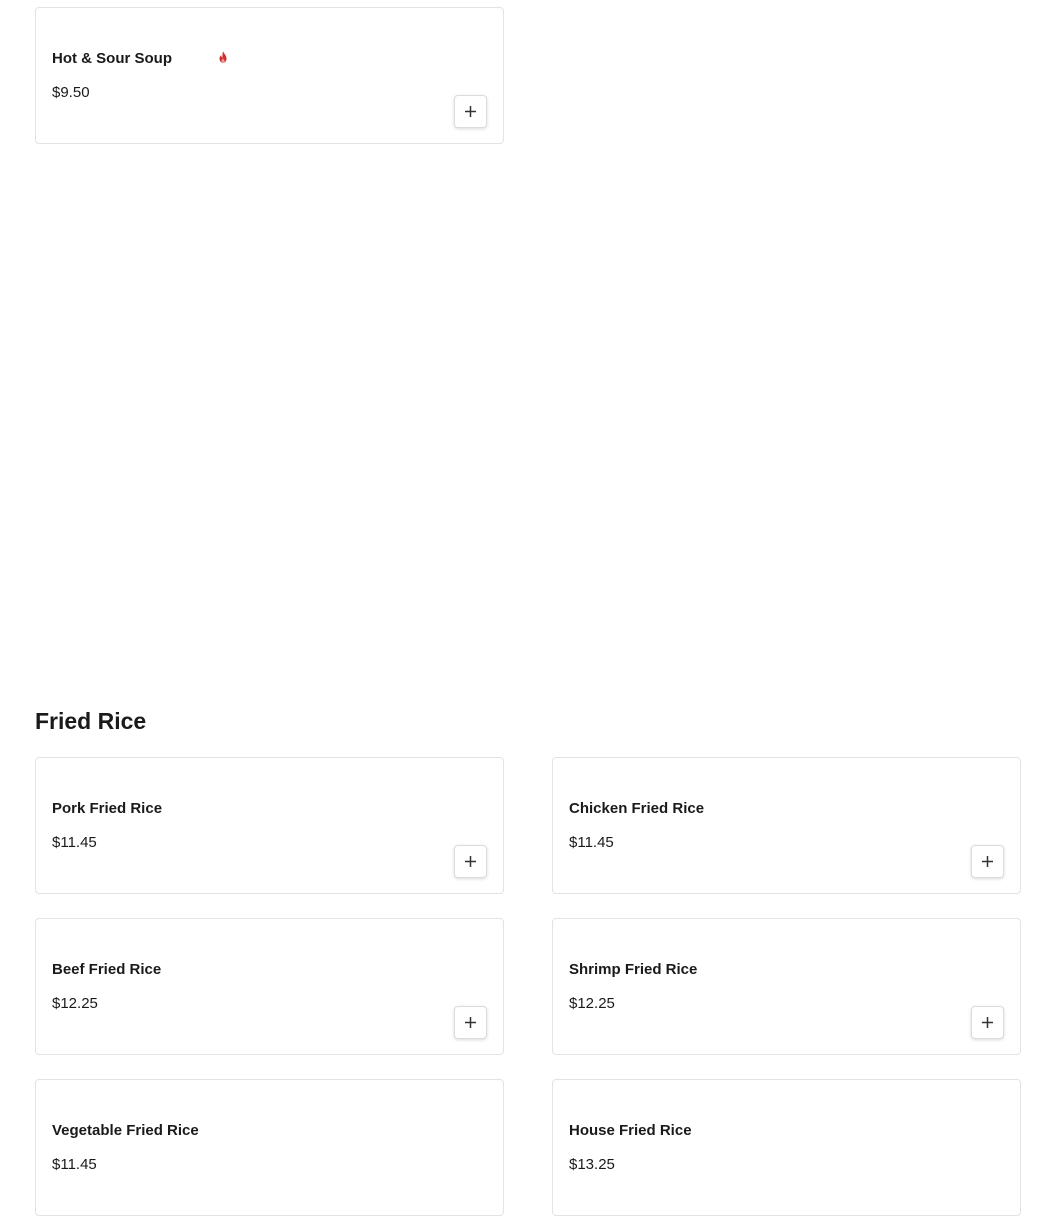  I want to click on menu-item-name: Pork Fried Rice, so click(107, 808).